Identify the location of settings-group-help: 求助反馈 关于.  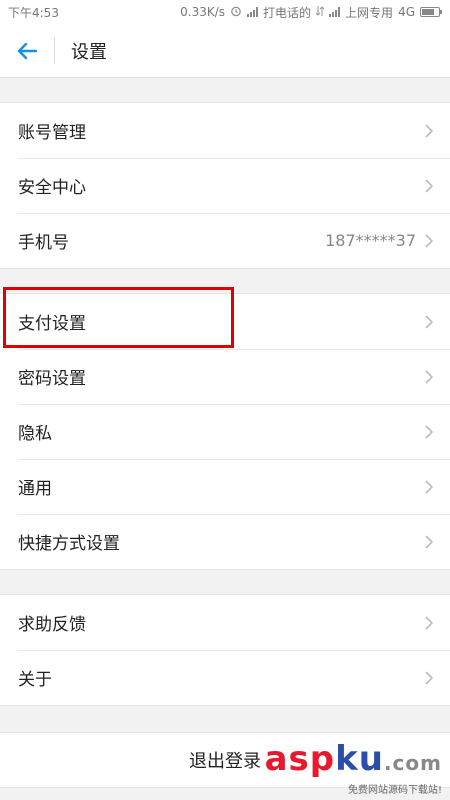
(225, 650).